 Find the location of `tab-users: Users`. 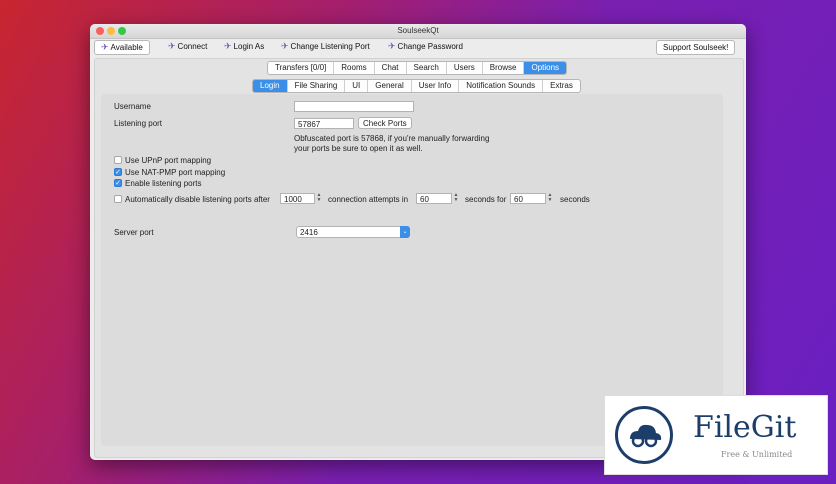

tab-users: Users is located at coordinates (465, 68).